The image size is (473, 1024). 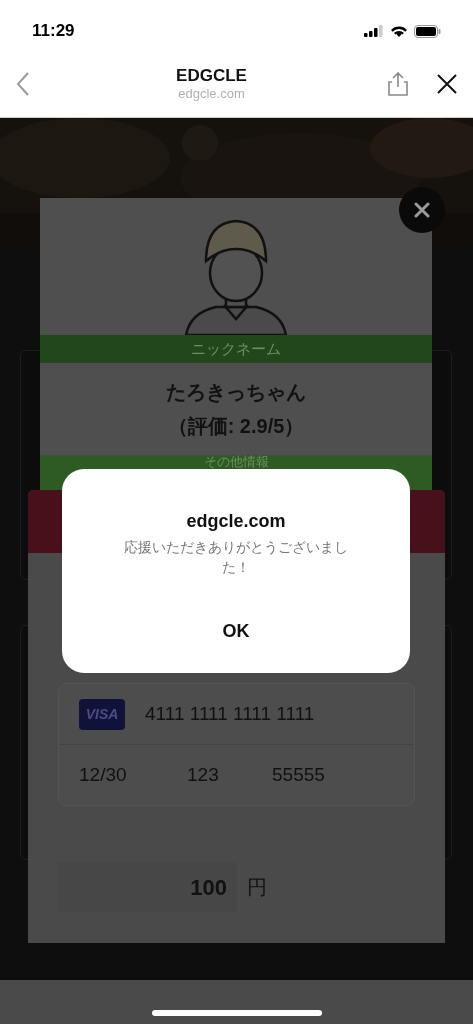 I want to click on currency-label: 円, so click(x=257, y=887).